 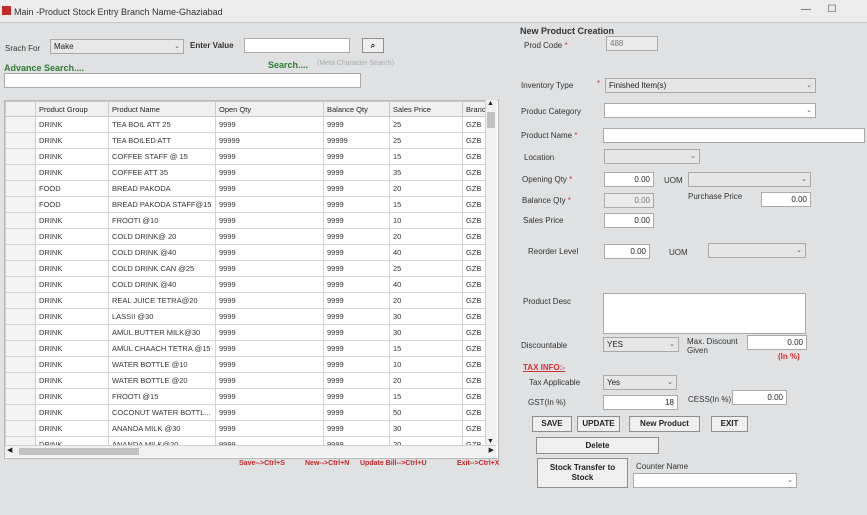 I want to click on maximize-button: ☐, so click(x=832, y=11).